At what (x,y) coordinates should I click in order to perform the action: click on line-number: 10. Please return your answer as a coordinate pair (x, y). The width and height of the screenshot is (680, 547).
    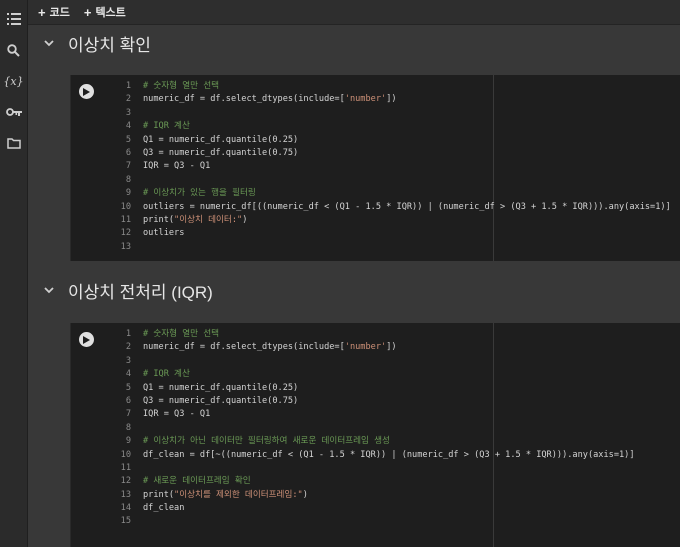
    Looking at the image, I should click on (125, 206).